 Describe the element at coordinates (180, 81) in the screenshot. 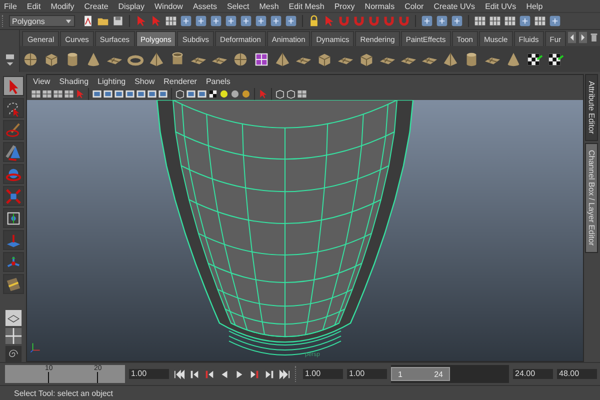

I see `panel-menu-item: Renderer` at that location.